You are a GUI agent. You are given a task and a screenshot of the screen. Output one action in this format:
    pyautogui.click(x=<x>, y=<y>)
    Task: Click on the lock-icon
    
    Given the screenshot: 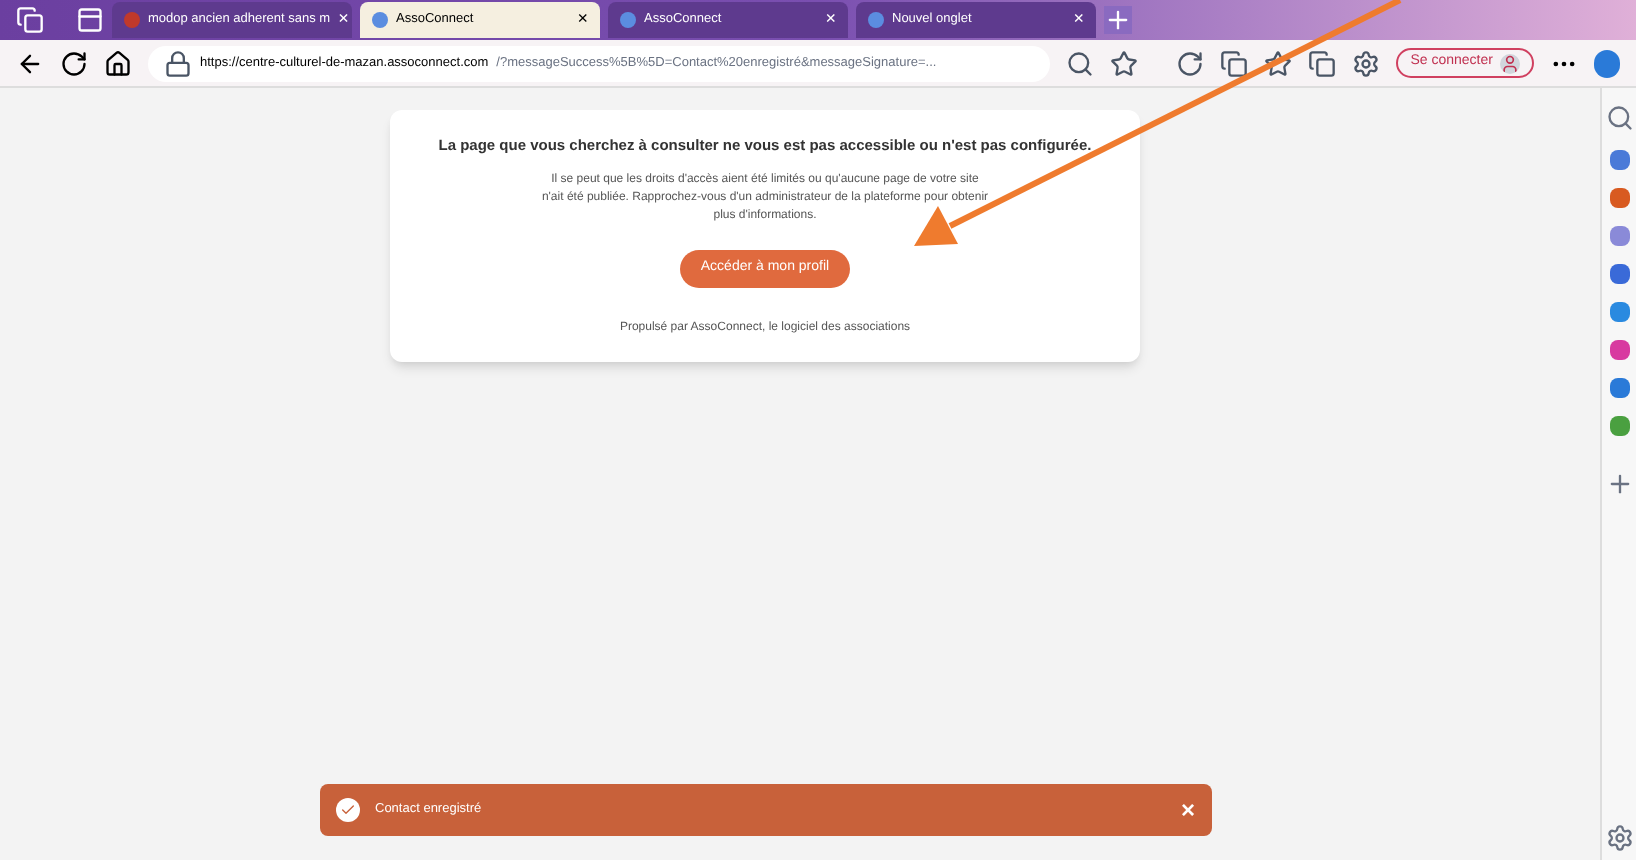 What is the action you would take?
    pyautogui.click(x=178, y=63)
    